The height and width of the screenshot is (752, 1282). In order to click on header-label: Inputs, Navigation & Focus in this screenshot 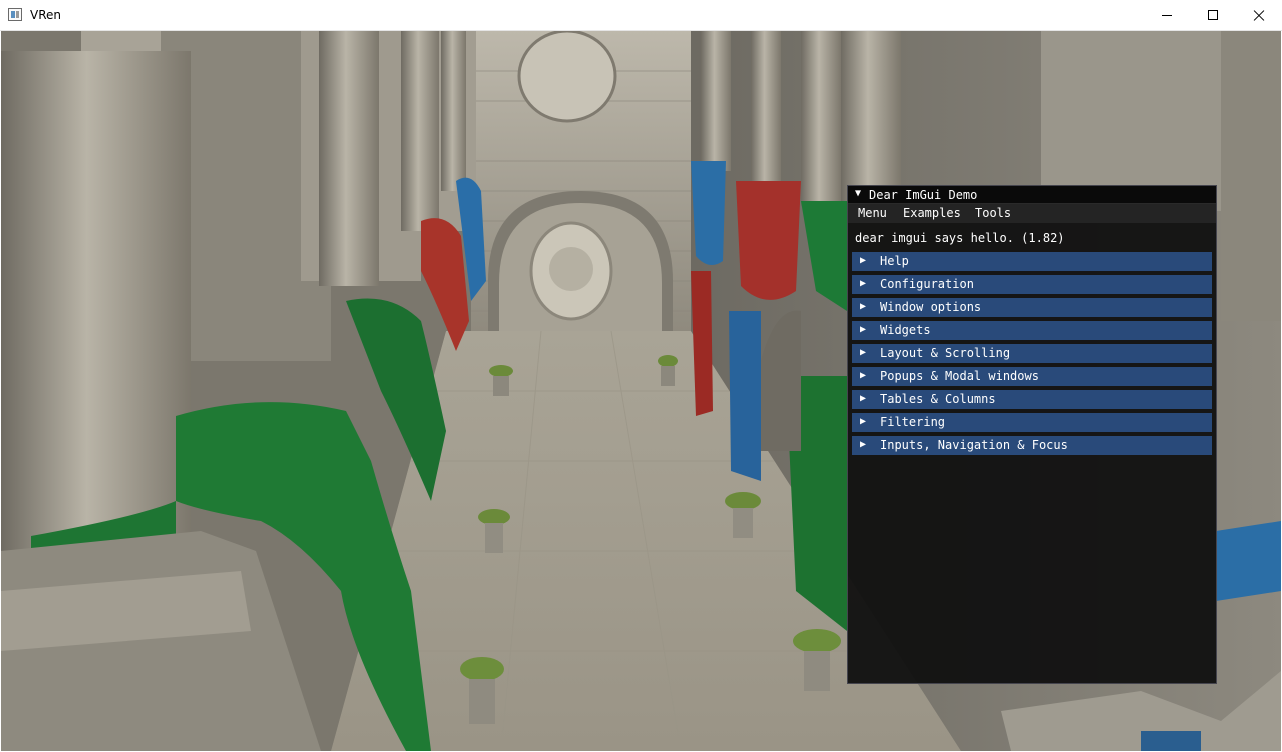, I will do `click(974, 445)`.